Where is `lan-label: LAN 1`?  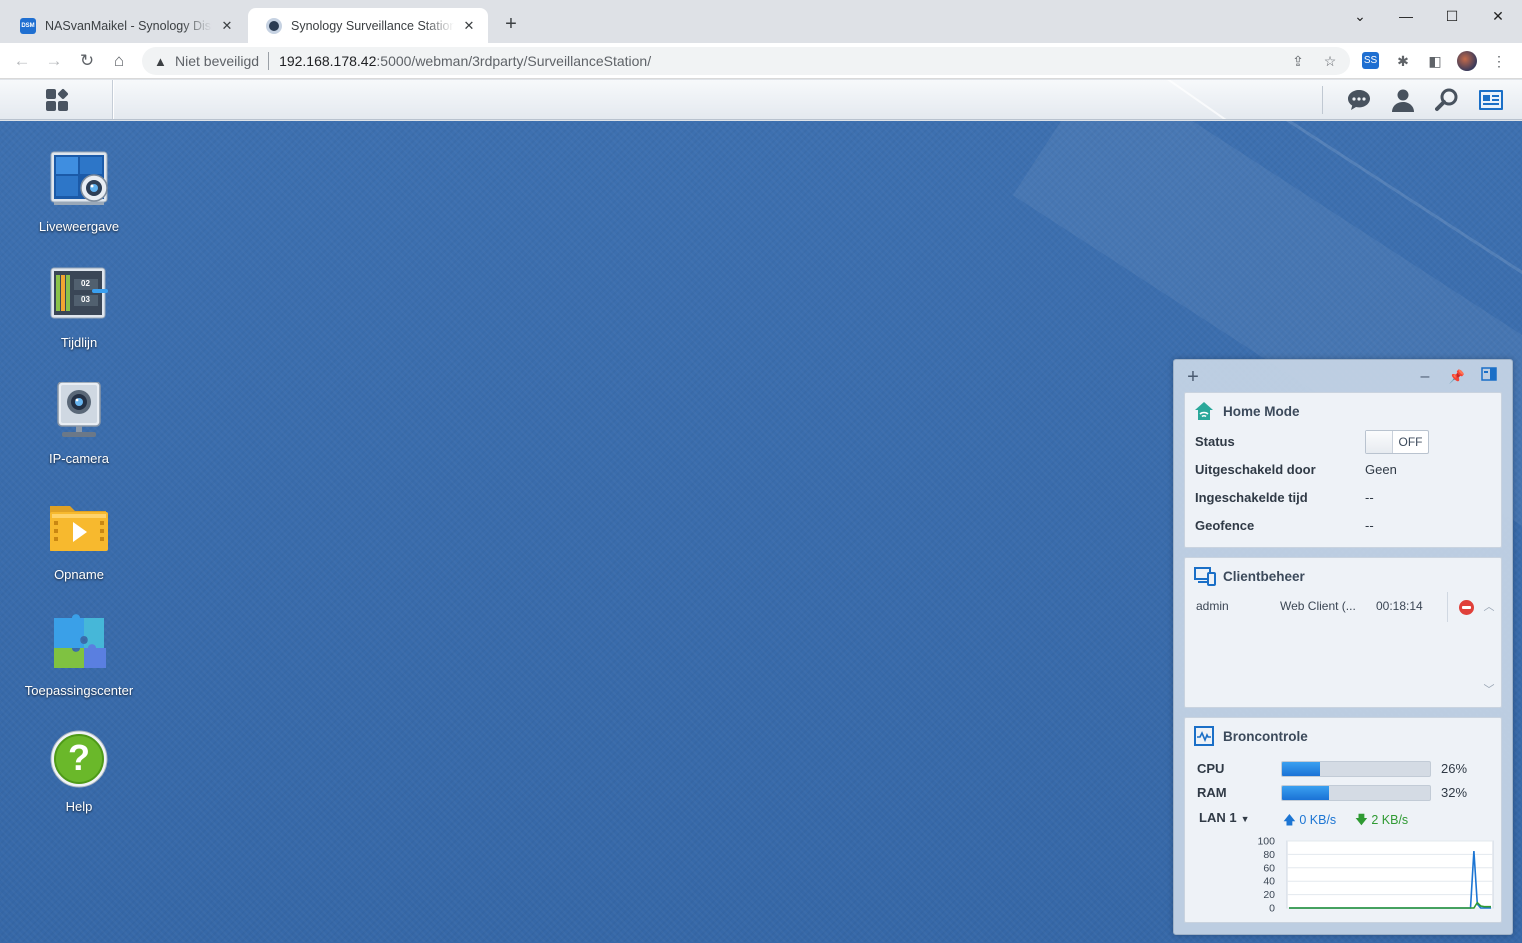
lan-label: LAN 1 is located at coordinates (1218, 817).